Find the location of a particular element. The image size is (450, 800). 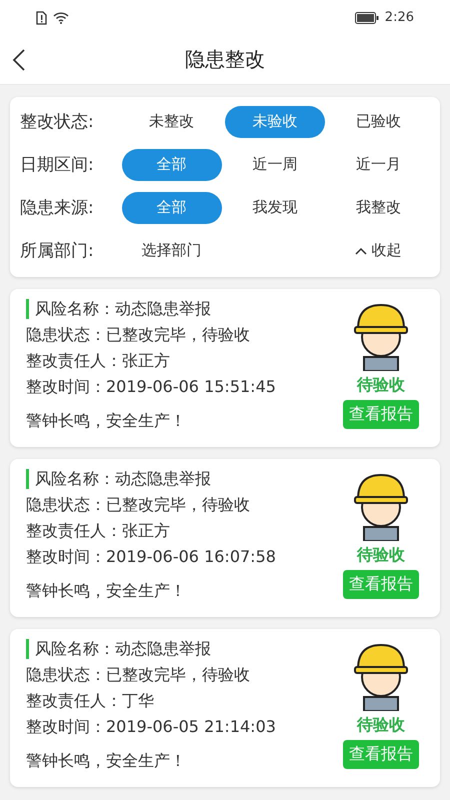

battery-icon is located at coordinates (366, 18).